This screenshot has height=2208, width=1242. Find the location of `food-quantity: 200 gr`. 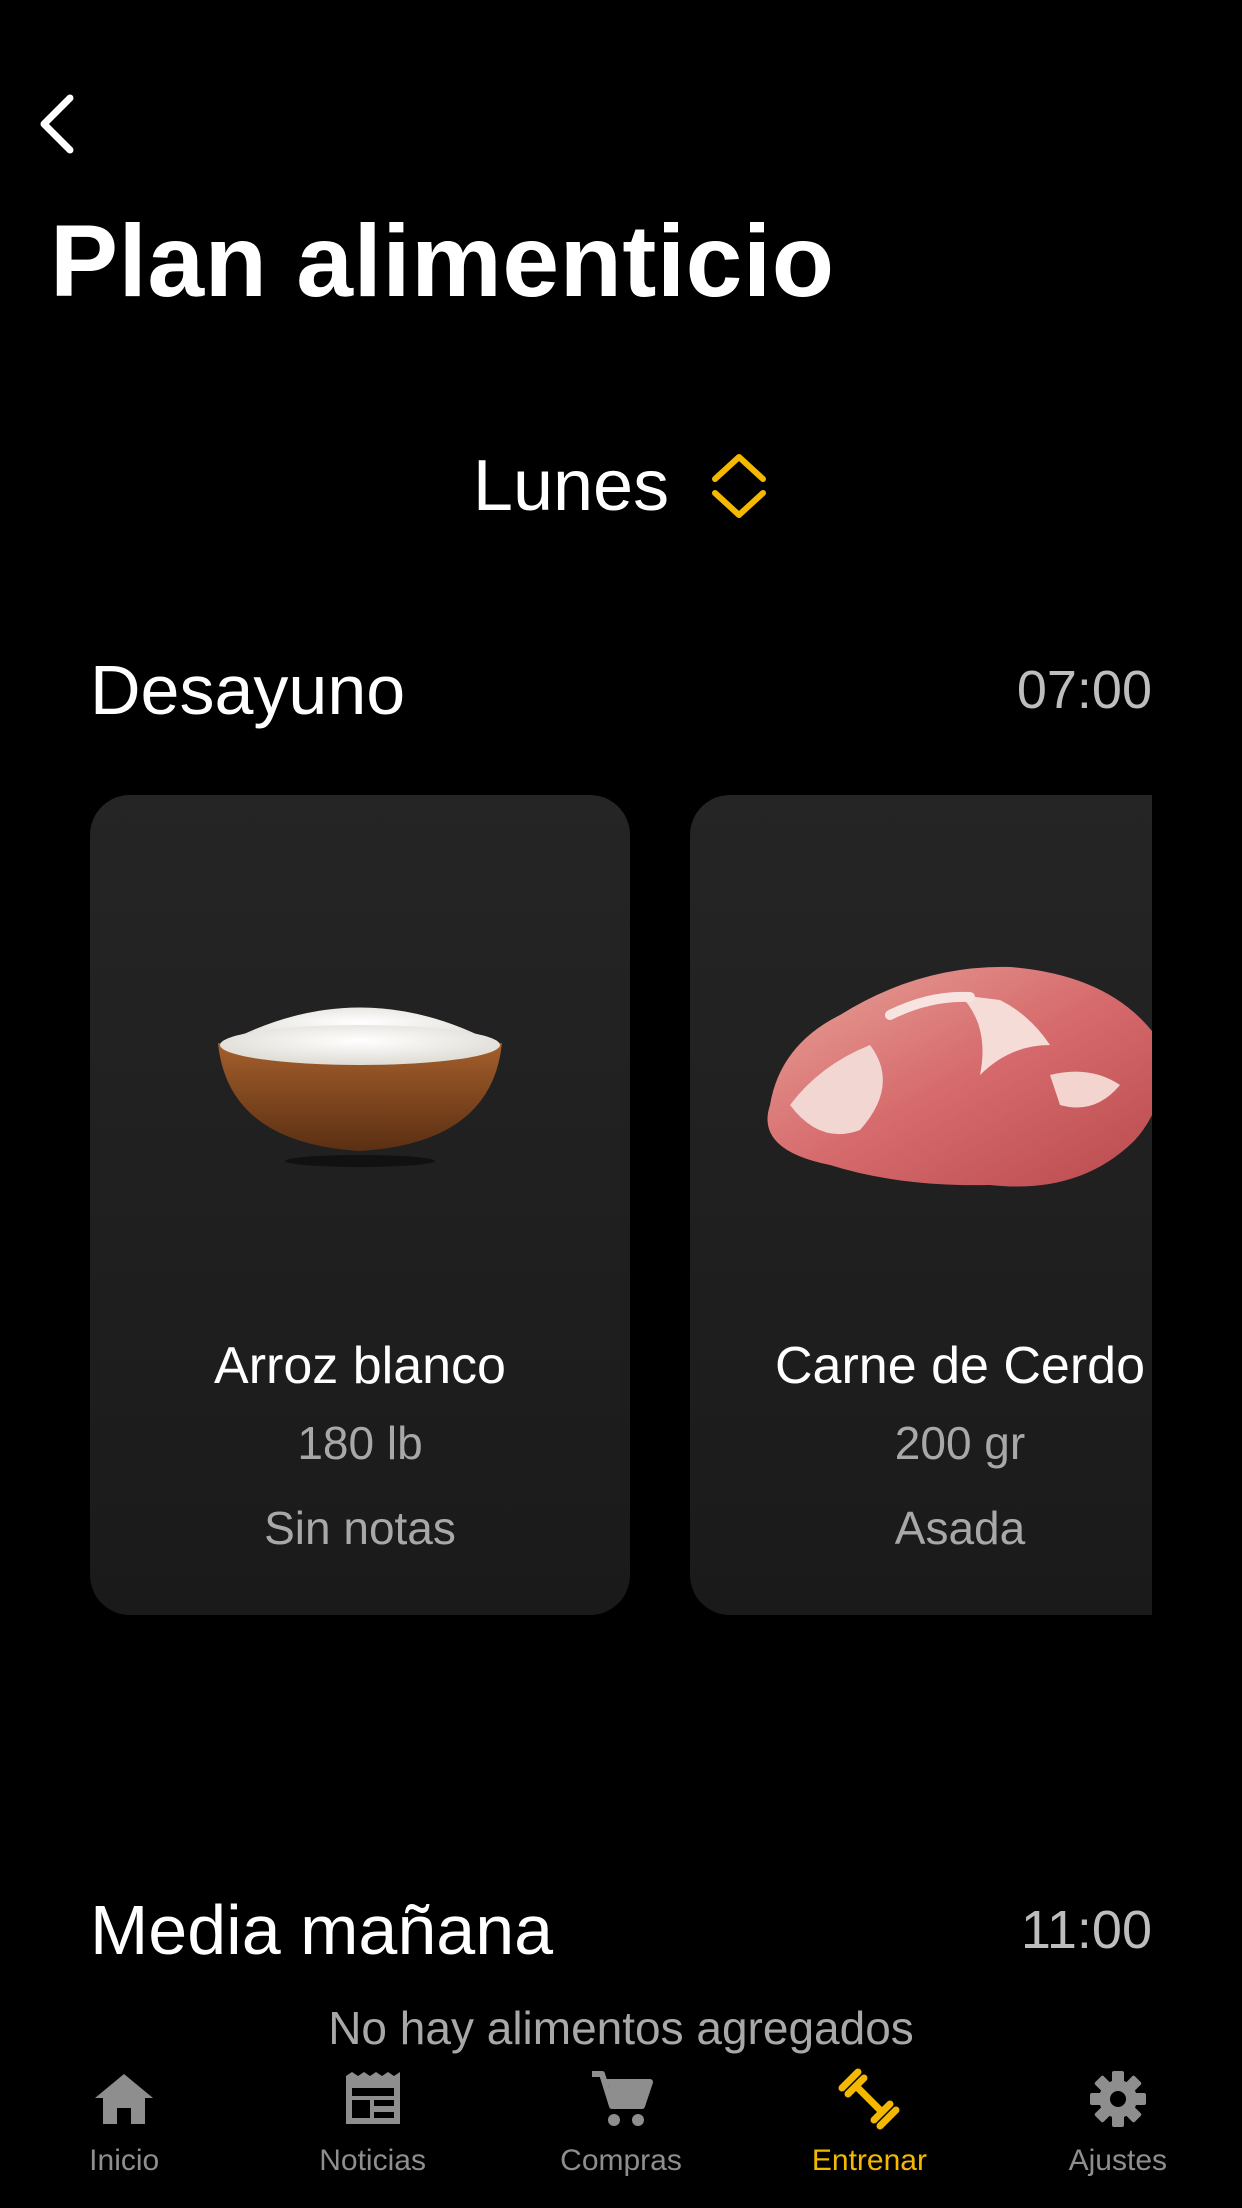

food-quantity: 200 gr is located at coordinates (960, 1443).